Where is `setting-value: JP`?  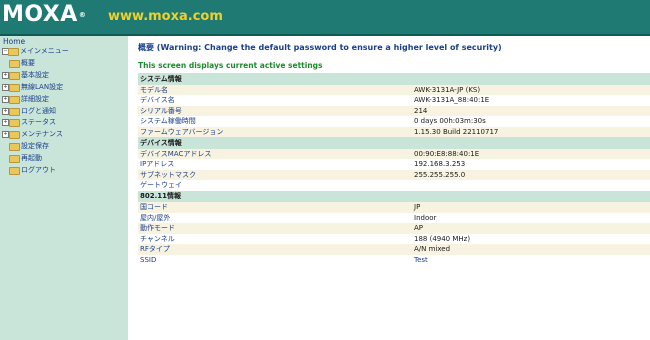 setting-value: JP is located at coordinates (531, 207).